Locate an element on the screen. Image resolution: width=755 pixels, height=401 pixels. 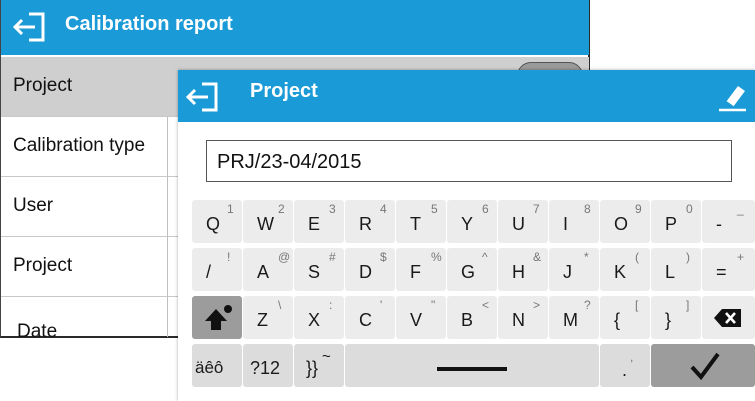
dialog-title: Project is located at coordinates (284, 91).